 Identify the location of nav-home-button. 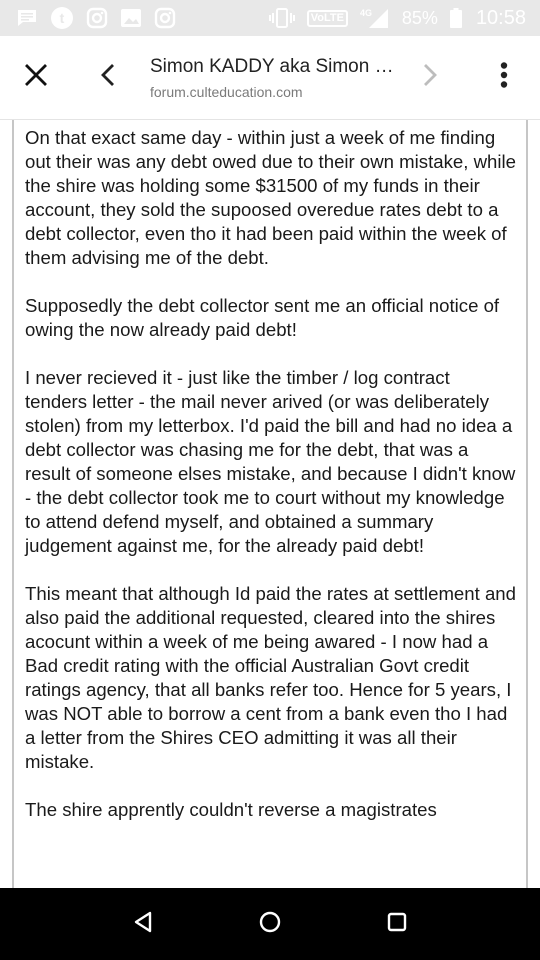
(270, 924).